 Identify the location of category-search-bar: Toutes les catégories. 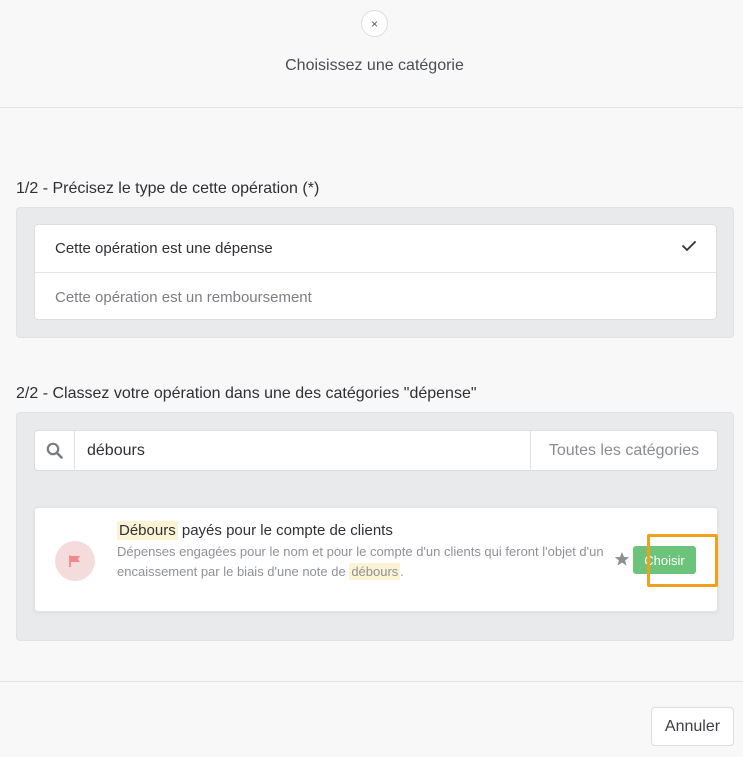
(376, 450).